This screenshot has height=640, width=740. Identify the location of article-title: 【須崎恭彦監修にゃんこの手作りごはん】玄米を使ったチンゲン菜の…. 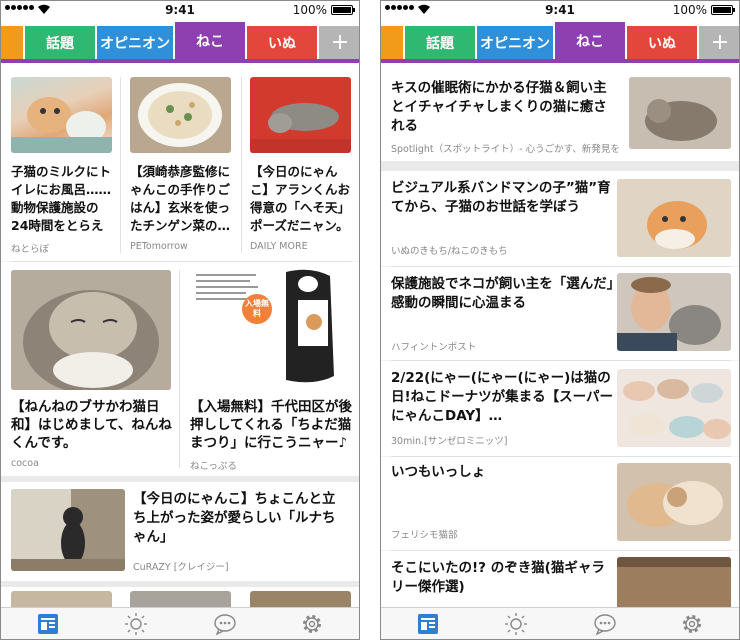
(180, 198).